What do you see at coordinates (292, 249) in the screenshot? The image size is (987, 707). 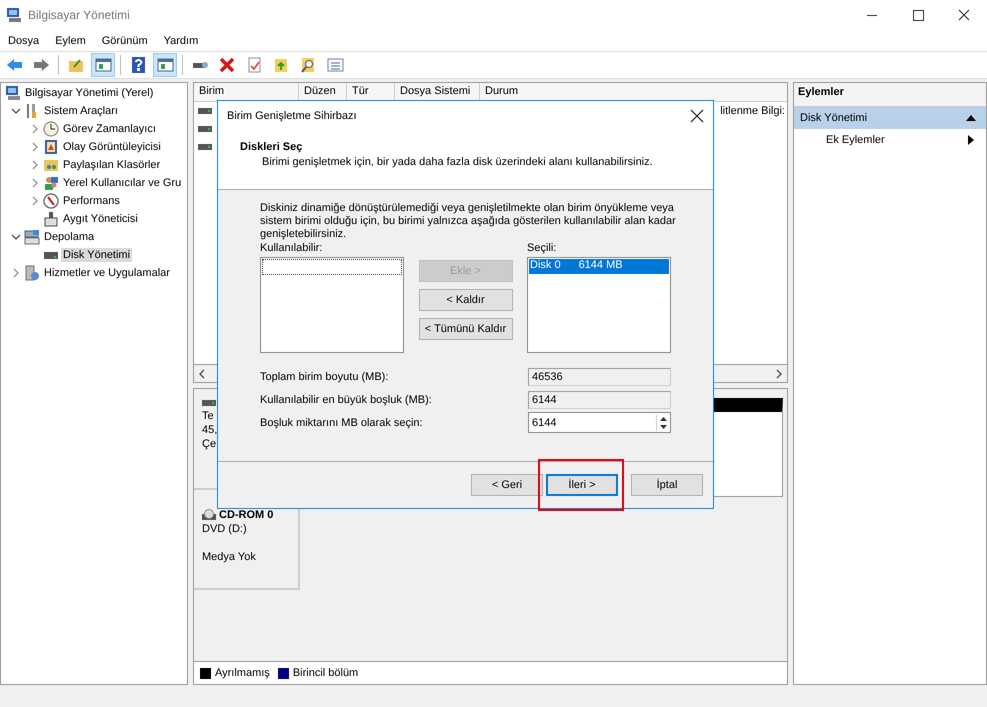 I see `list-label: Kullanılabilir:` at bounding box center [292, 249].